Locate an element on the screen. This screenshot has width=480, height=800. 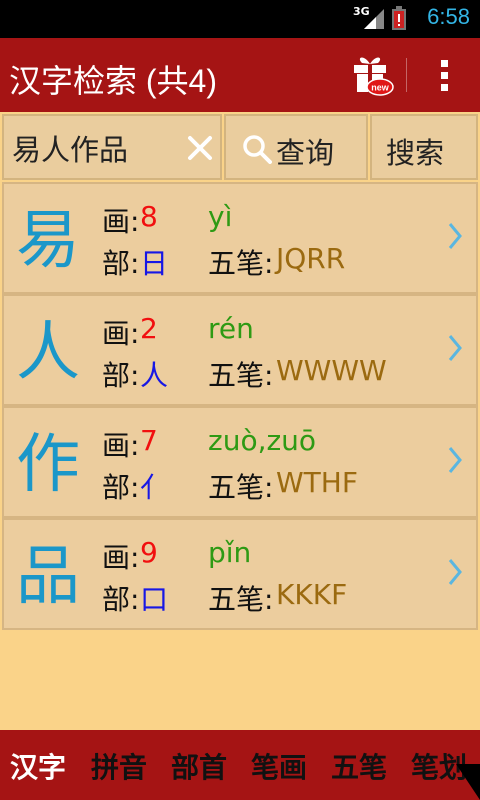
result-row: 作 画: 7 部: 亻 zuò,zuō 五笔: WTHF is located at coordinates (240, 462).